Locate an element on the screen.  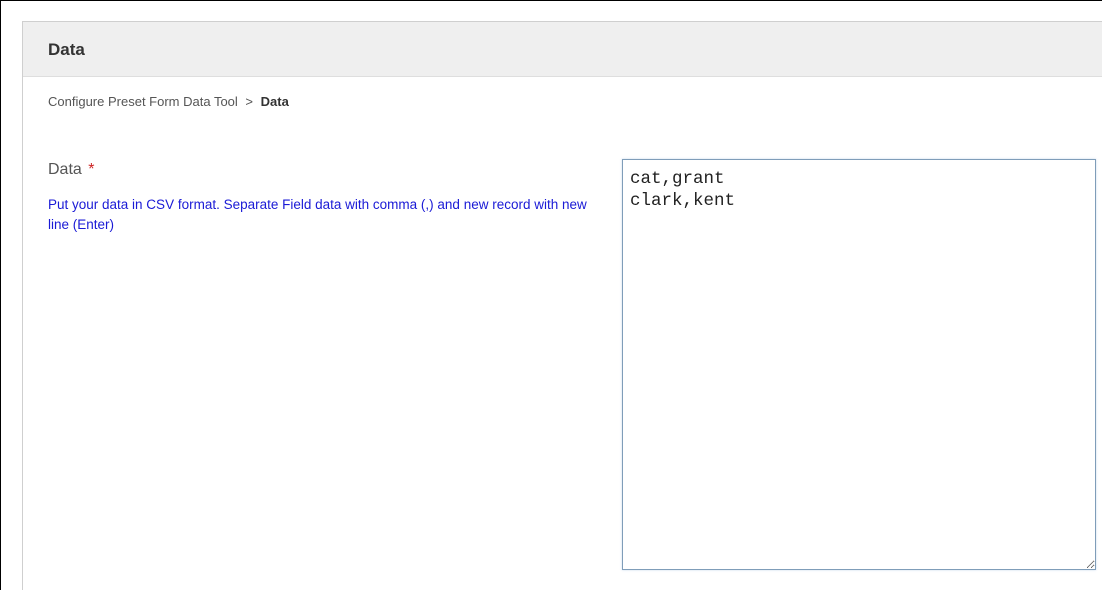
frame-border-left is located at coordinates (0, 295).